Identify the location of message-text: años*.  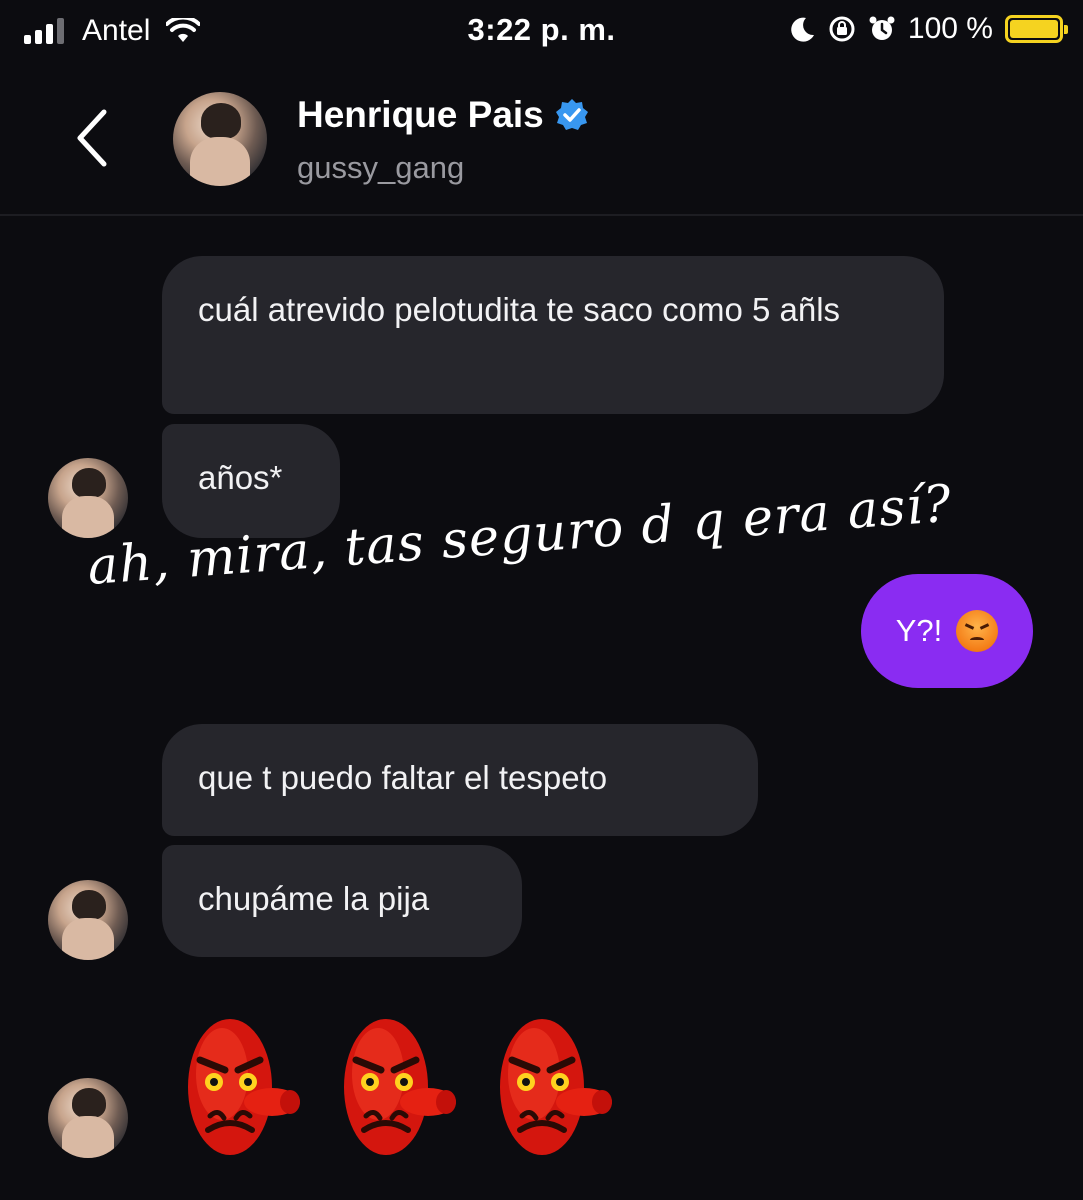
(240, 477).